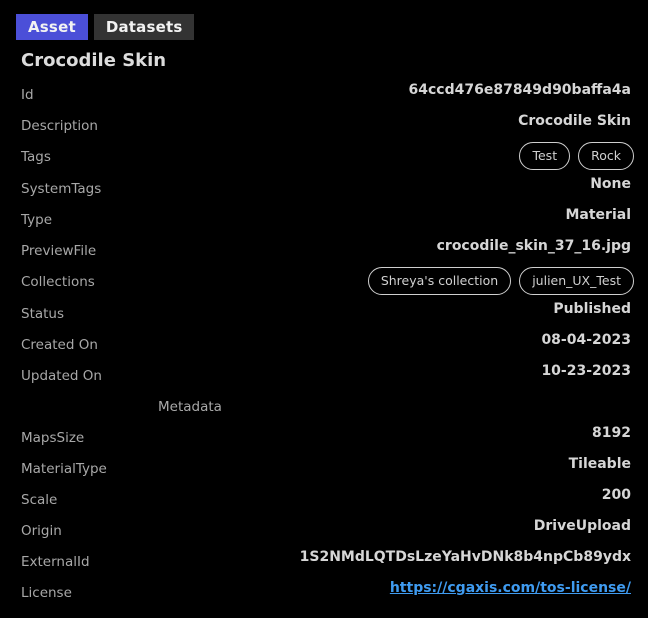  I want to click on field-origin: Origin DriveUpload, so click(324, 533).